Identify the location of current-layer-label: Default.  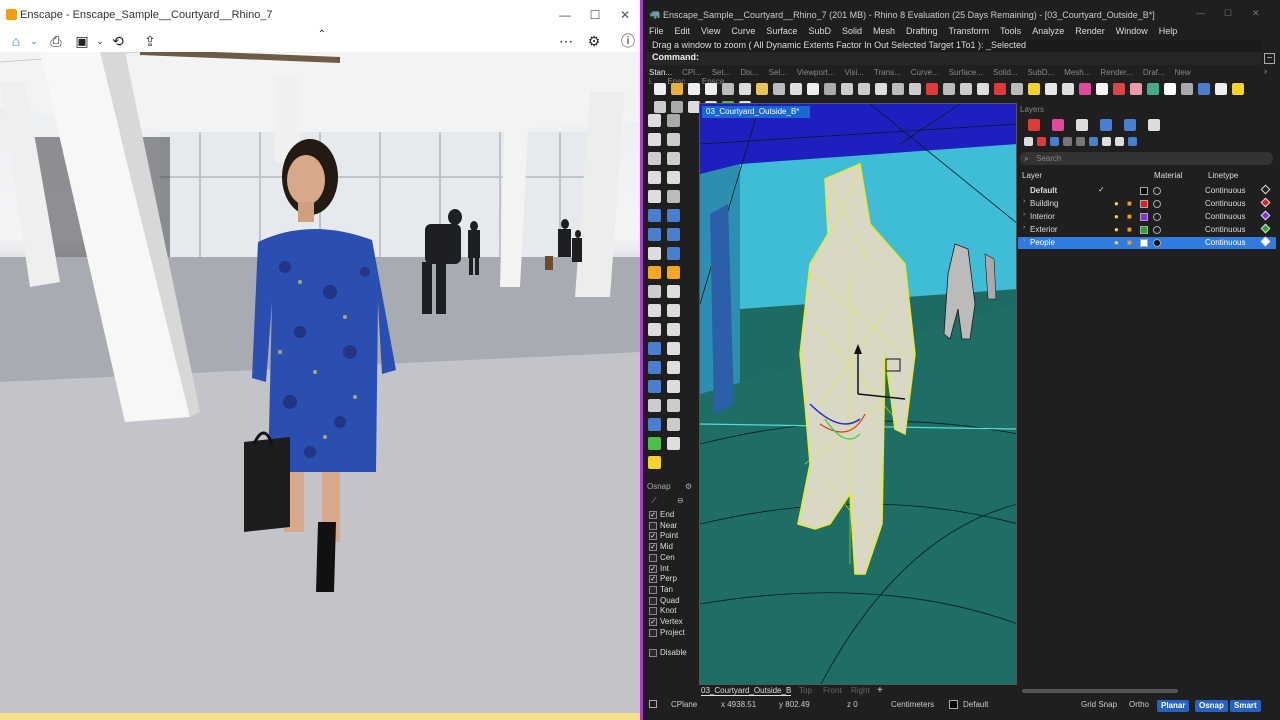
(975, 704).